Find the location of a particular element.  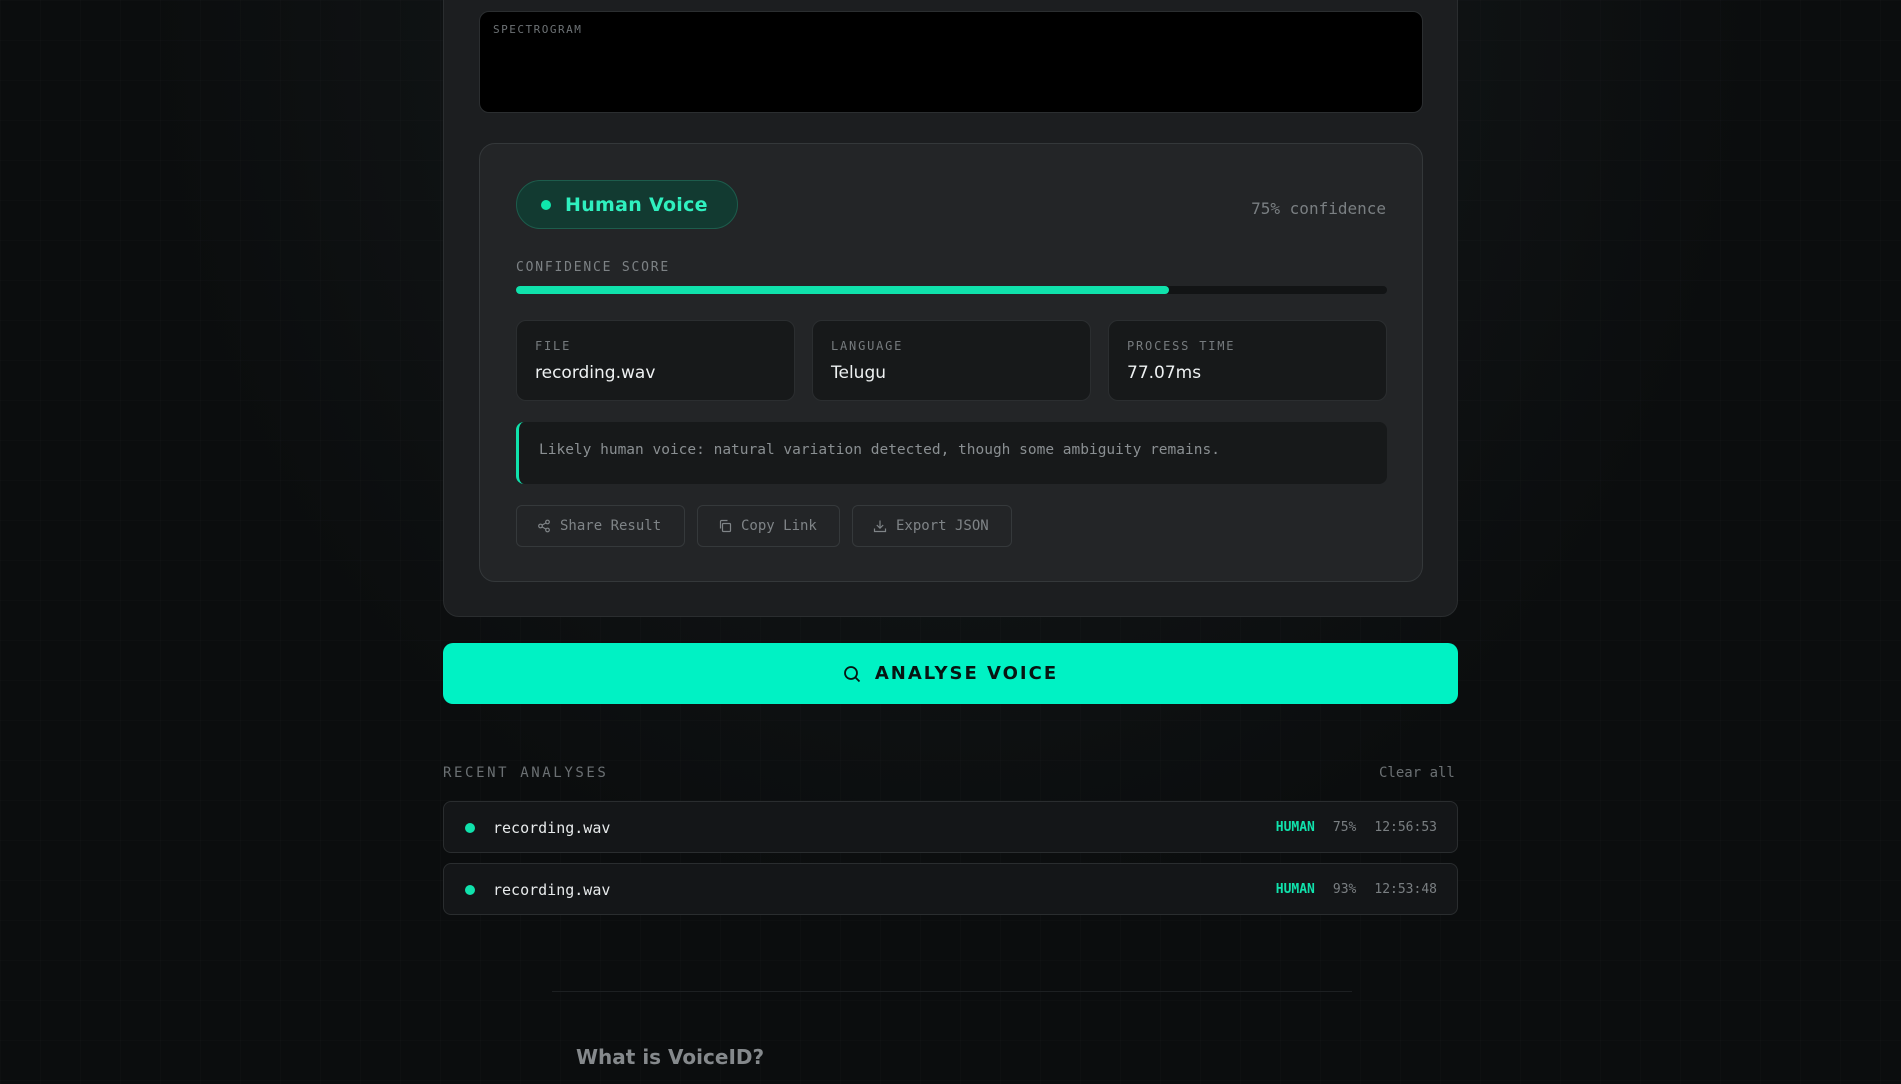

recent-analysis-row: recording.wav HUMAN 75% 12:56:53 is located at coordinates (950, 827).